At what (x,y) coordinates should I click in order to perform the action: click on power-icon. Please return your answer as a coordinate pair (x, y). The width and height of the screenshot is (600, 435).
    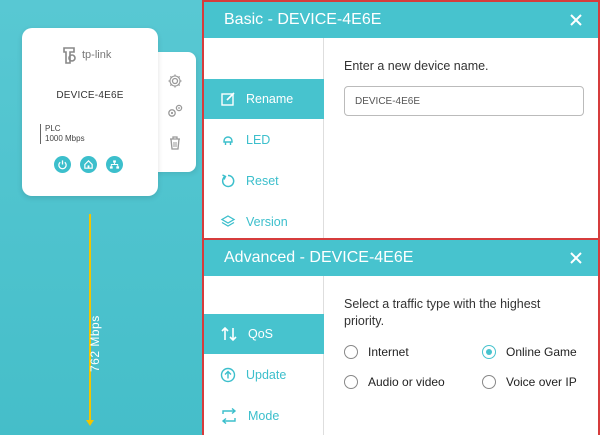
    Looking at the image, I should click on (62, 164).